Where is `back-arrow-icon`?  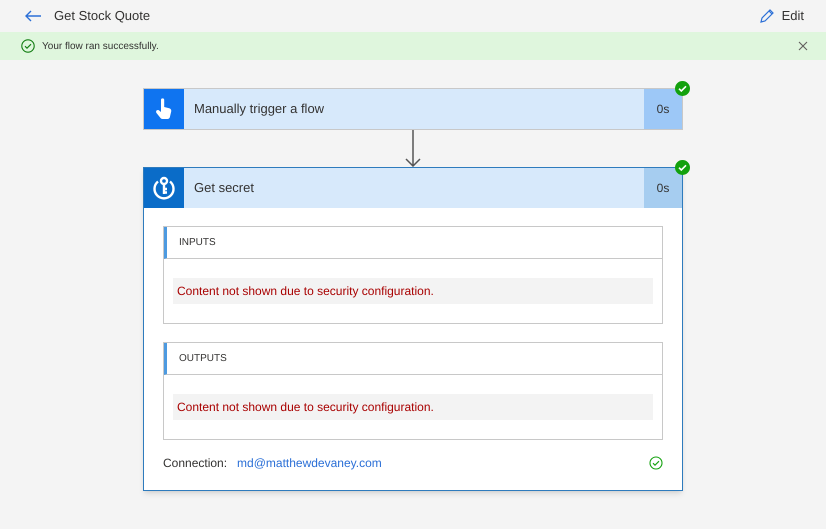 back-arrow-icon is located at coordinates (33, 16).